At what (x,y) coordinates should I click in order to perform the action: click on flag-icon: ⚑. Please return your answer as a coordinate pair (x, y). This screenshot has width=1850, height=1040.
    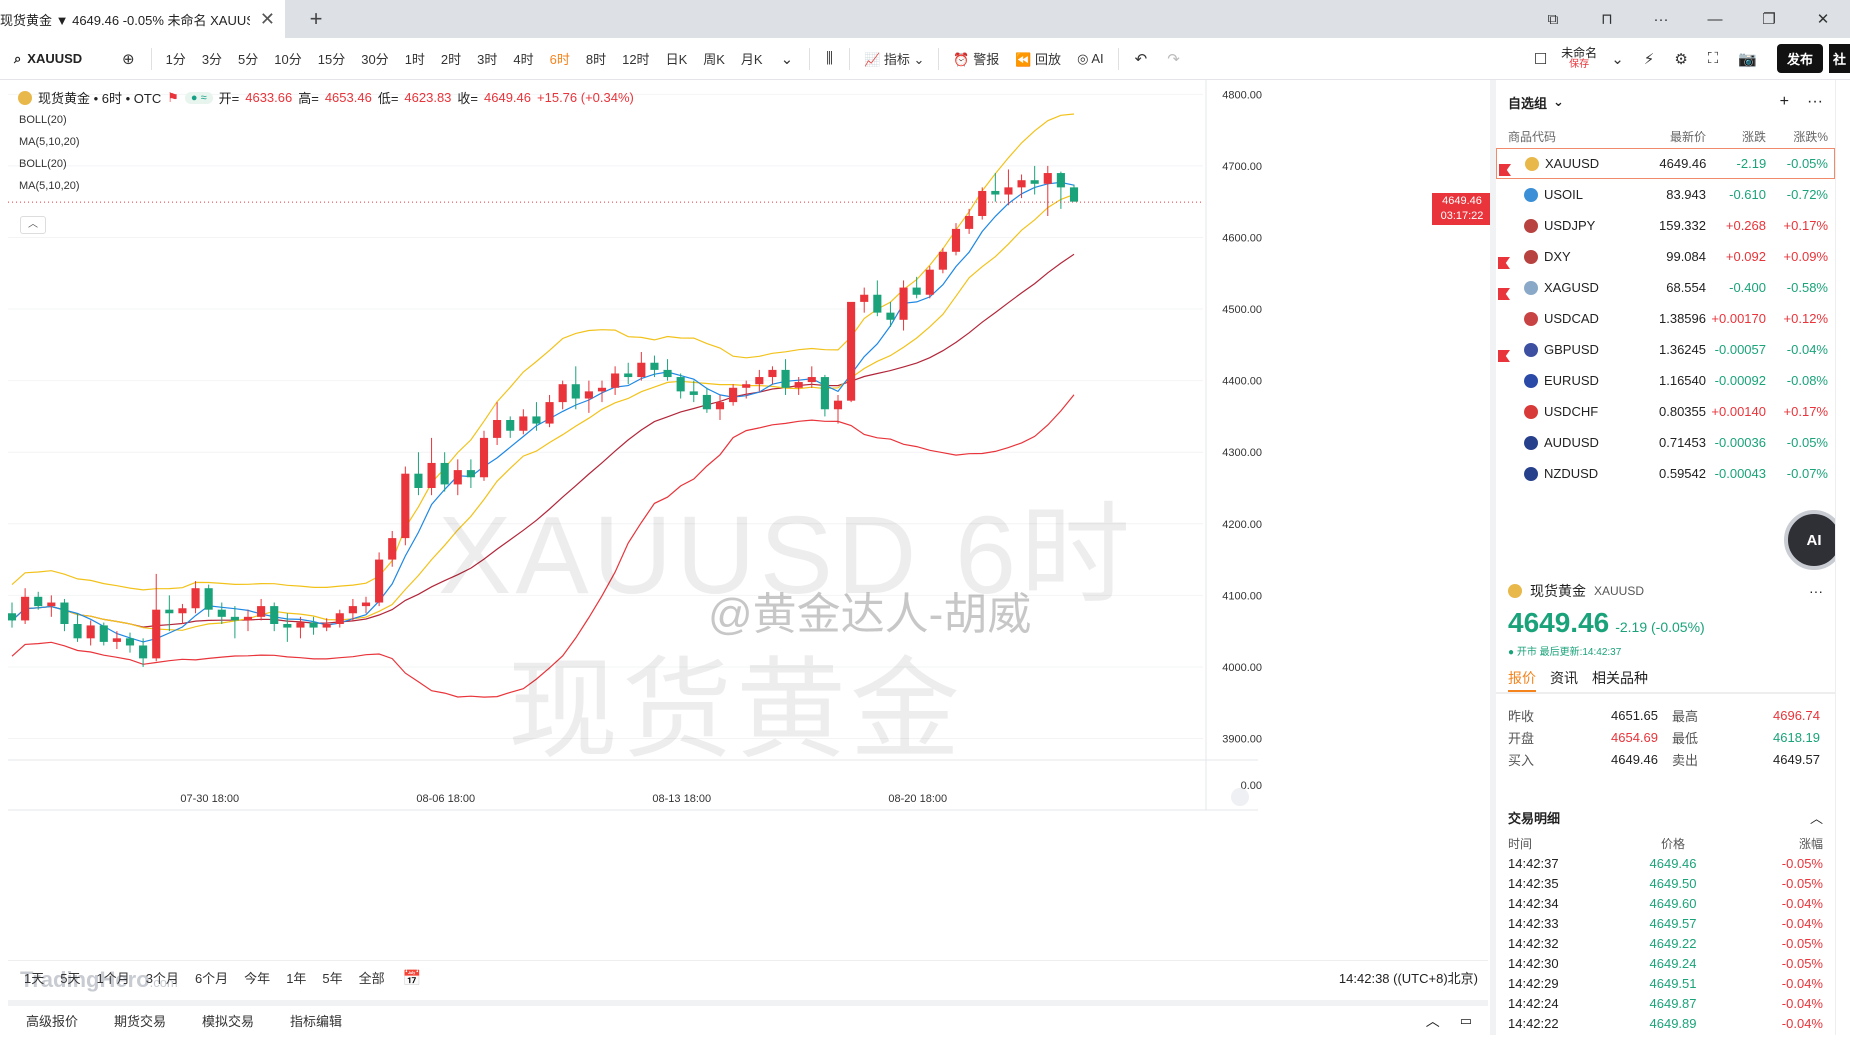
    Looking at the image, I should click on (173, 98).